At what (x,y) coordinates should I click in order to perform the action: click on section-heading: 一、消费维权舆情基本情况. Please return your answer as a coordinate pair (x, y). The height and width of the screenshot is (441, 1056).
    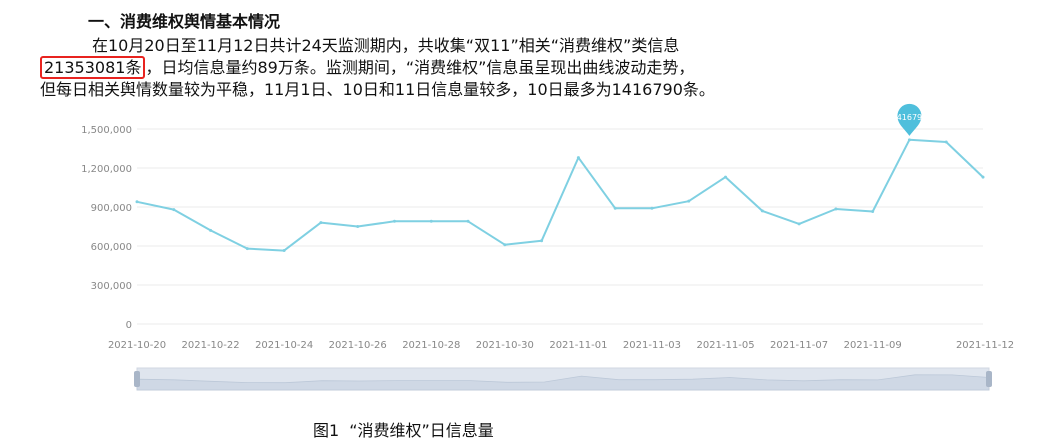
    Looking at the image, I should click on (184, 21).